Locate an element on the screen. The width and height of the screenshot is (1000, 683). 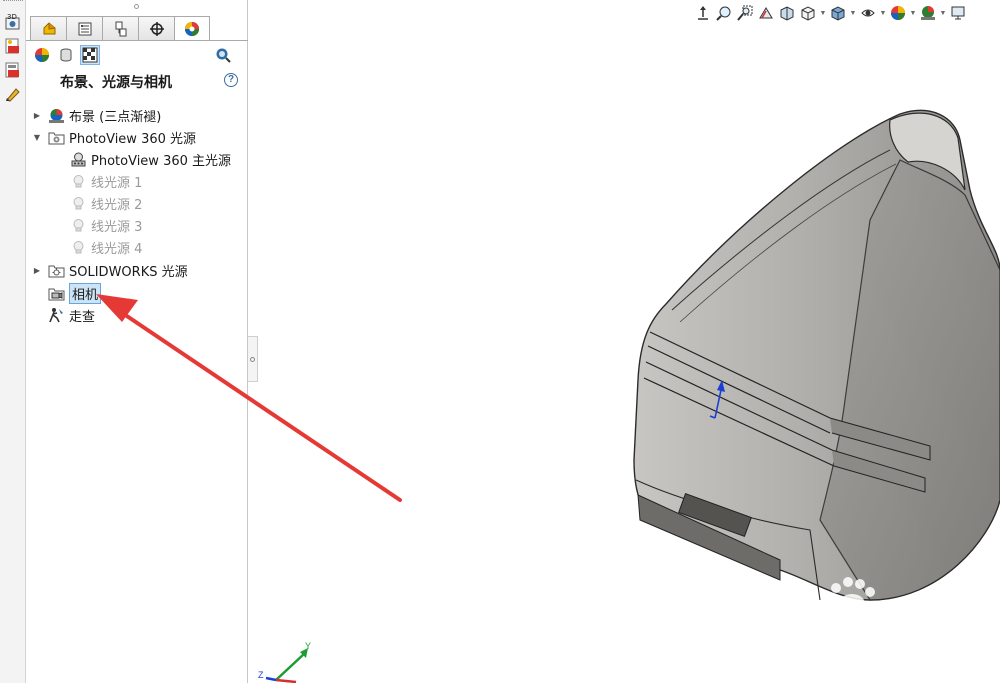
tree-item-primary-light: PhotoView 360 主光源 is located at coordinates (150, 159).